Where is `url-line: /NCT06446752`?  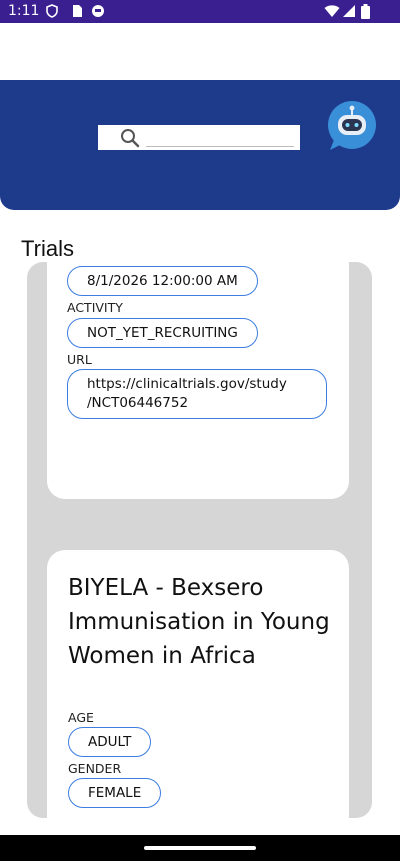 url-line: /NCT06446752 is located at coordinates (138, 403).